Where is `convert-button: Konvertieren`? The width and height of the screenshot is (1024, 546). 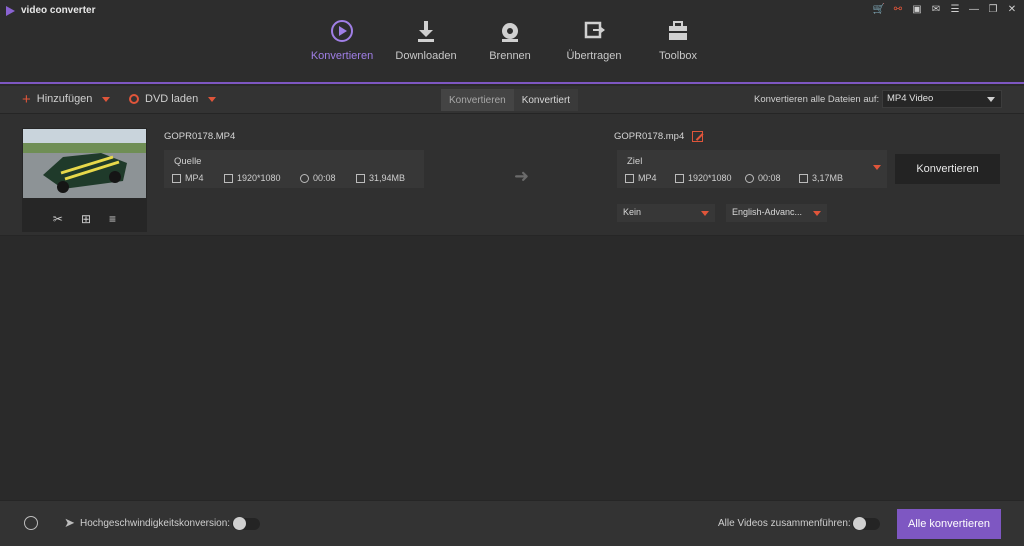
convert-button: Konvertieren is located at coordinates (947, 169).